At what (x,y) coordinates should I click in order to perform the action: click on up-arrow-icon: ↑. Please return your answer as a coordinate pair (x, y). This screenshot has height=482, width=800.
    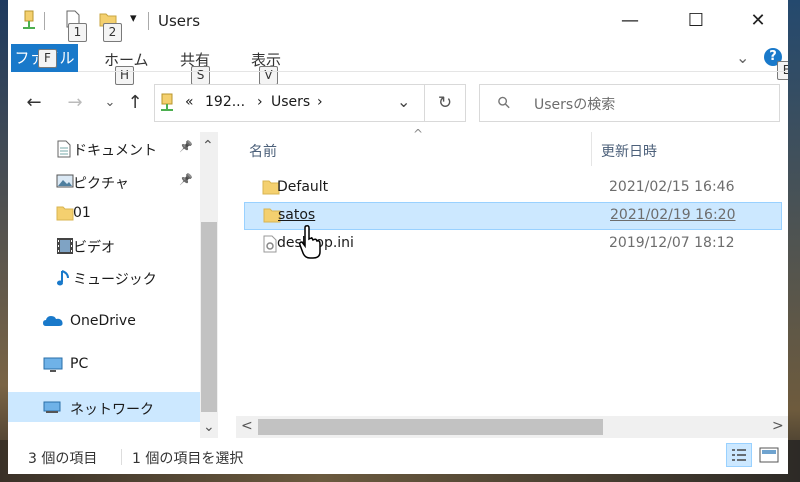
    Looking at the image, I should click on (135, 103).